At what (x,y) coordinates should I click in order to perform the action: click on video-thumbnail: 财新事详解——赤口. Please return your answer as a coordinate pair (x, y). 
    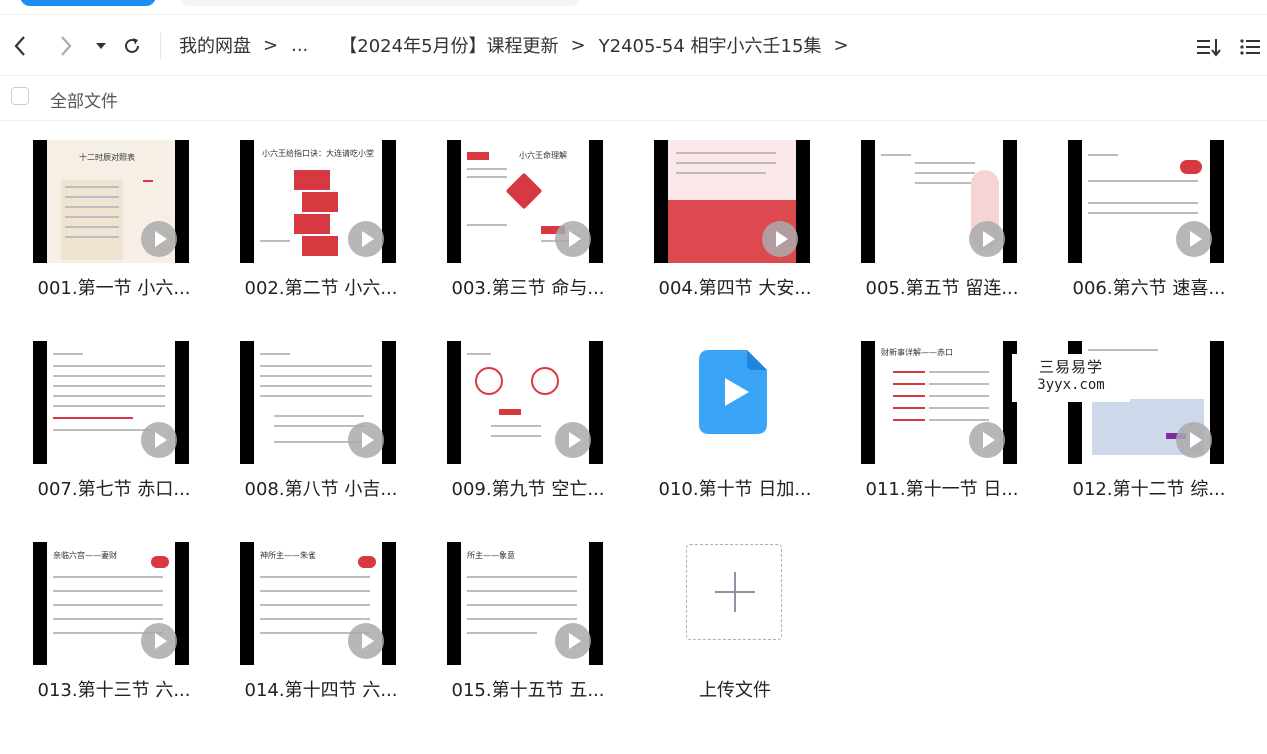
    Looking at the image, I should click on (939, 402).